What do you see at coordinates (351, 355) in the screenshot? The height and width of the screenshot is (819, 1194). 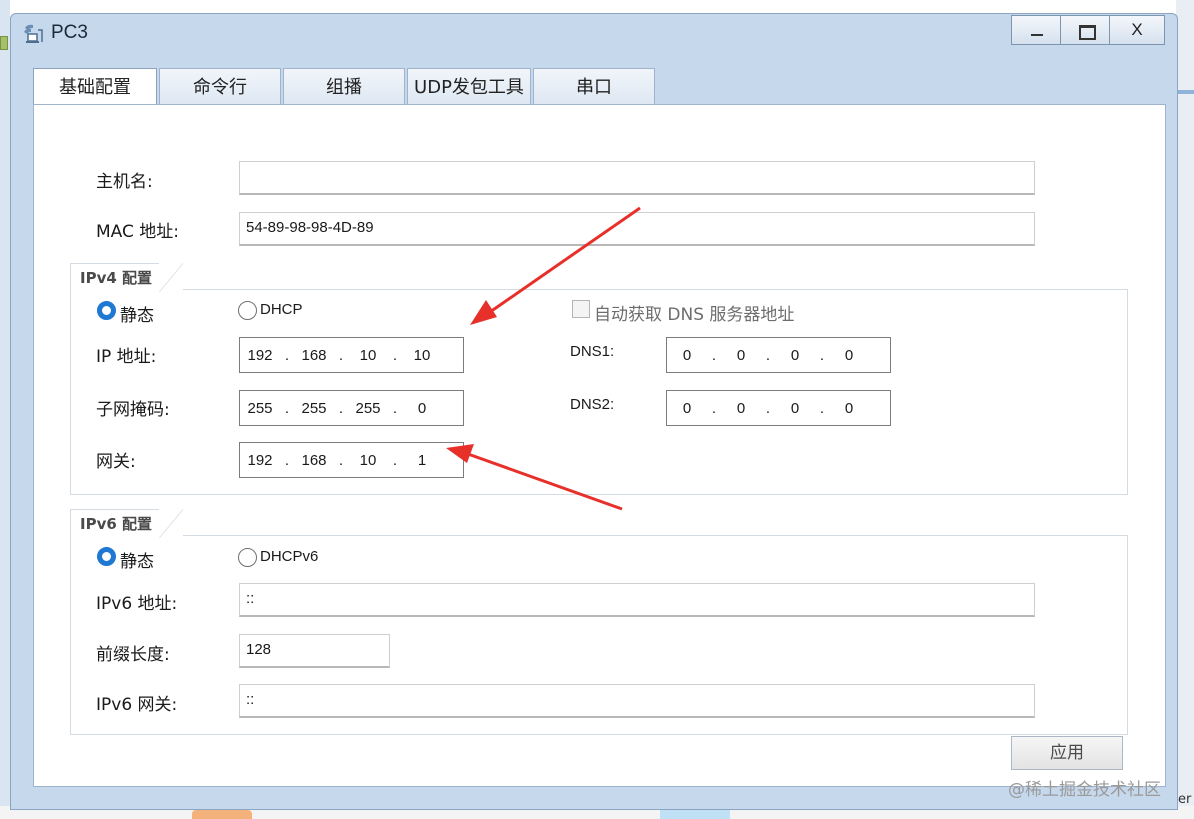 I see `ip-address-input: 192. 168. 10. 10` at bounding box center [351, 355].